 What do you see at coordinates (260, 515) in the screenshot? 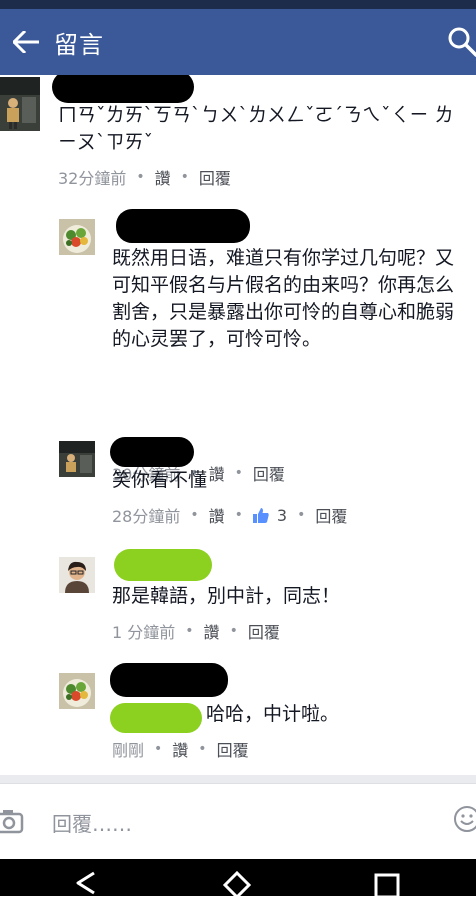
I see `thumbs-up-icon` at bounding box center [260, 515].